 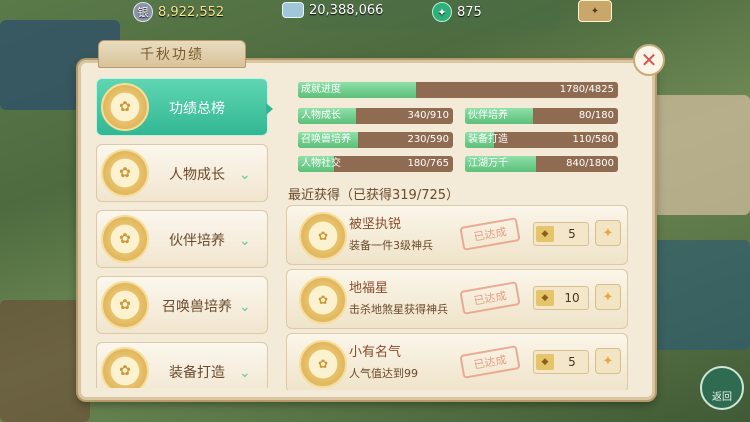 I want to click on category-progress-bar: 伙伴培养 80/180, so click(x=541, y=116).